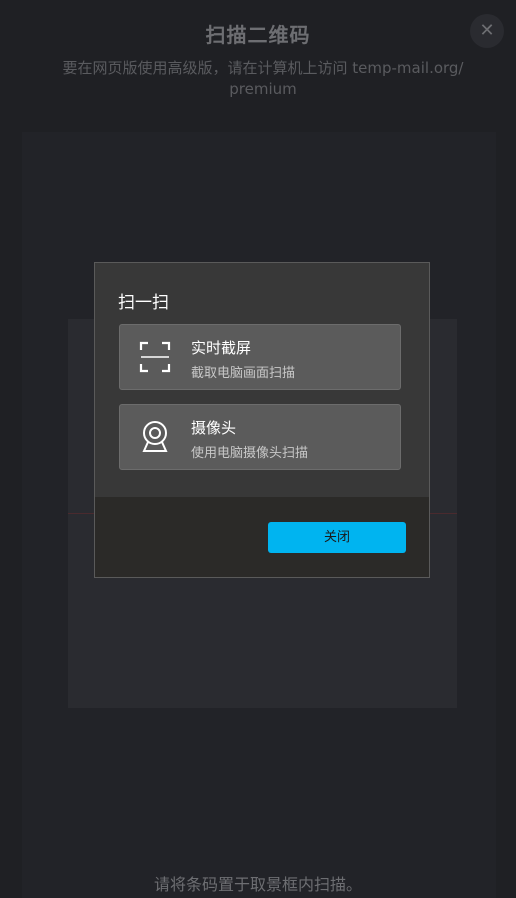 Image resolution: width=516 pixels, height=898 pixels. I want to click on screen-capture-icon, so click(155, 357).